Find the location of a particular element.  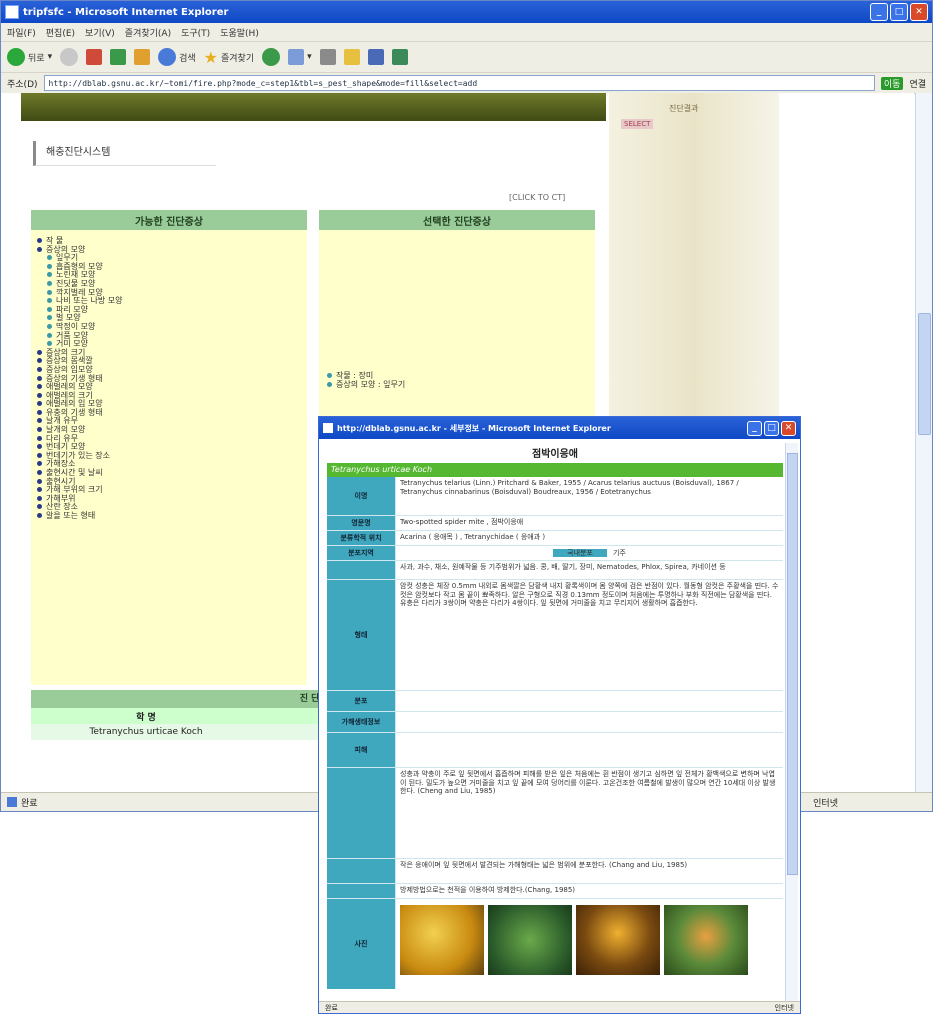

row-label: 분포지역 is located at coordinates (361, 553).